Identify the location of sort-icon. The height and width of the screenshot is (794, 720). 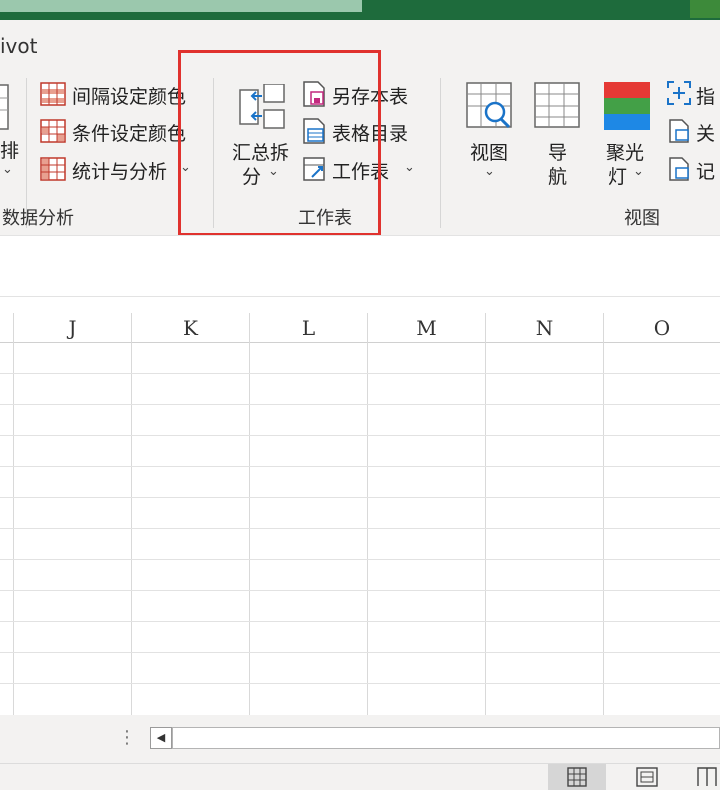
(6, 109).